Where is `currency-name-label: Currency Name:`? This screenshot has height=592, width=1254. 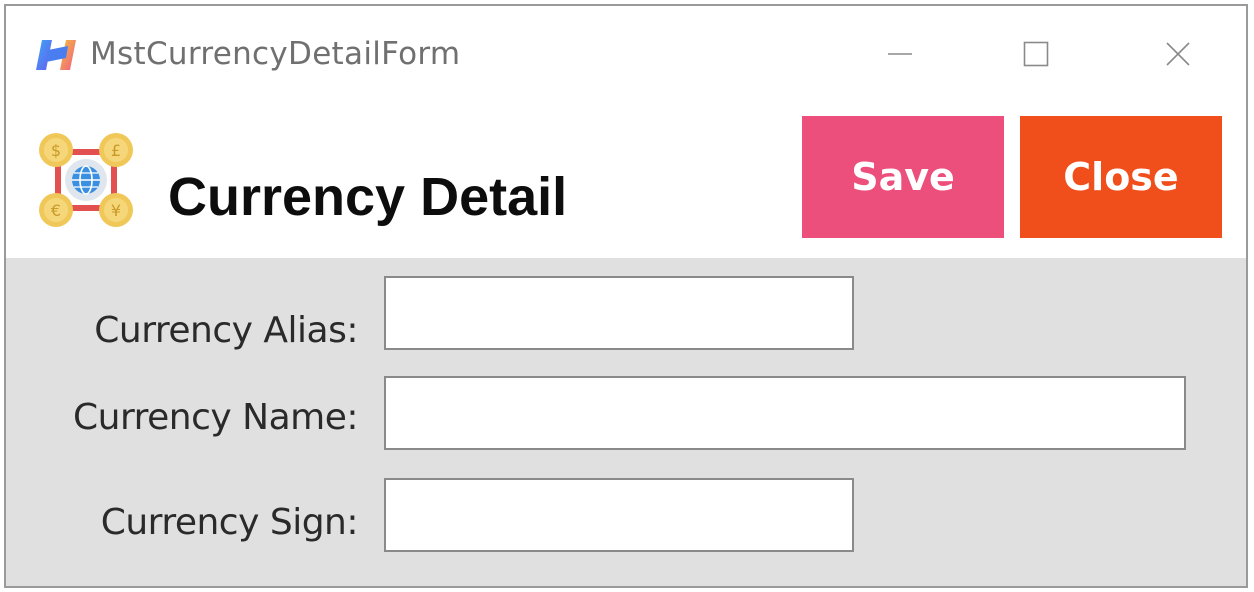 currency-name-label: Currency Name: is located at coordinates (215, 417).